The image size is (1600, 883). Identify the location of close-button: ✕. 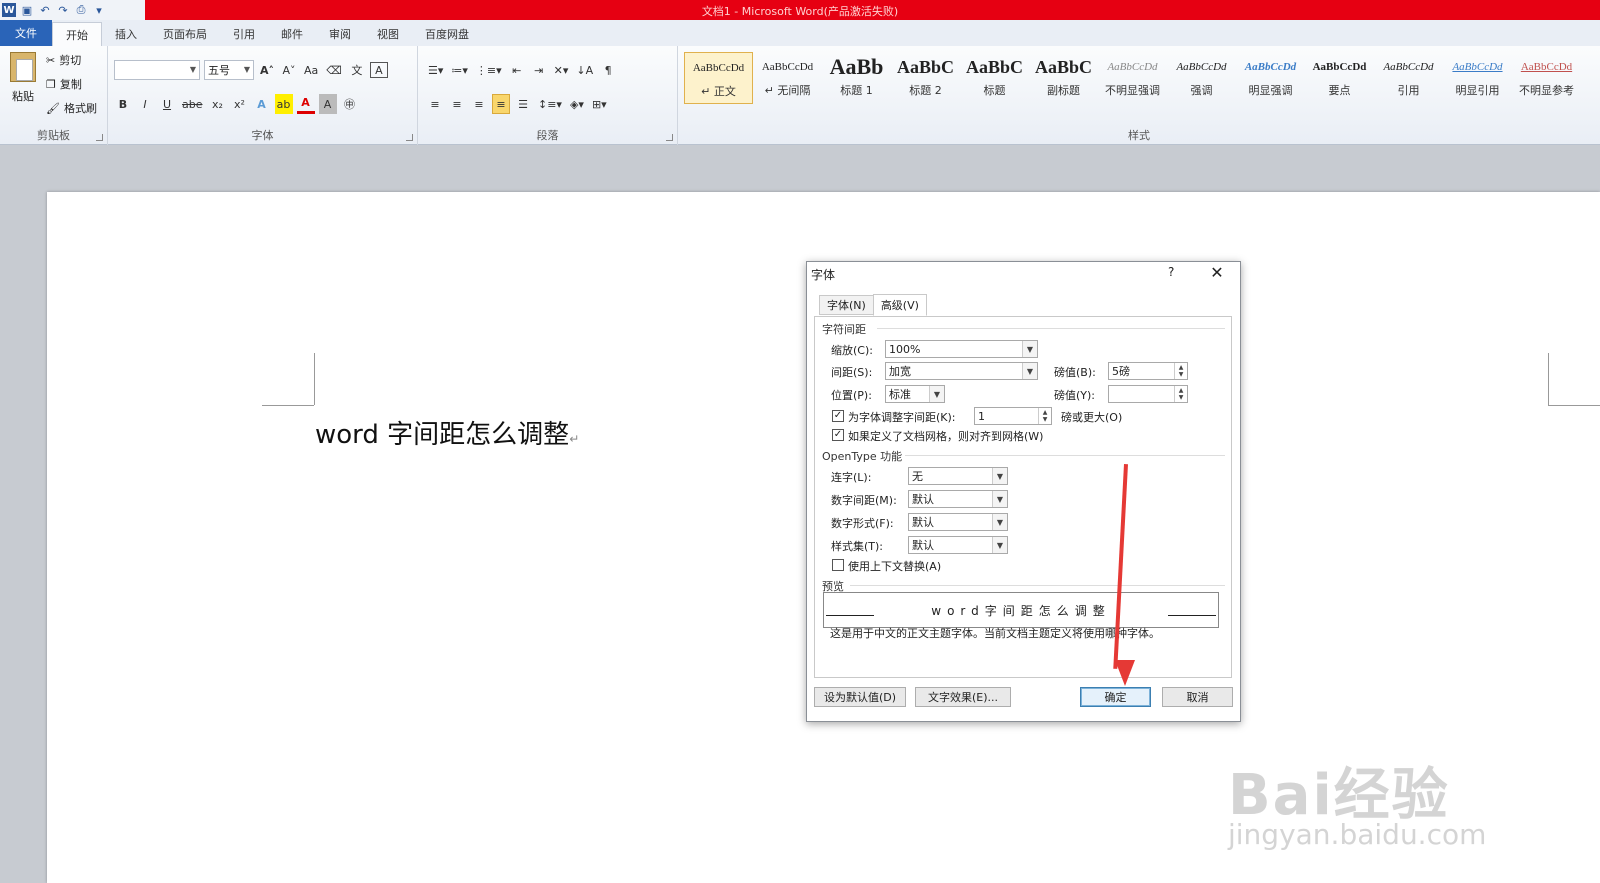
(1217, 272).